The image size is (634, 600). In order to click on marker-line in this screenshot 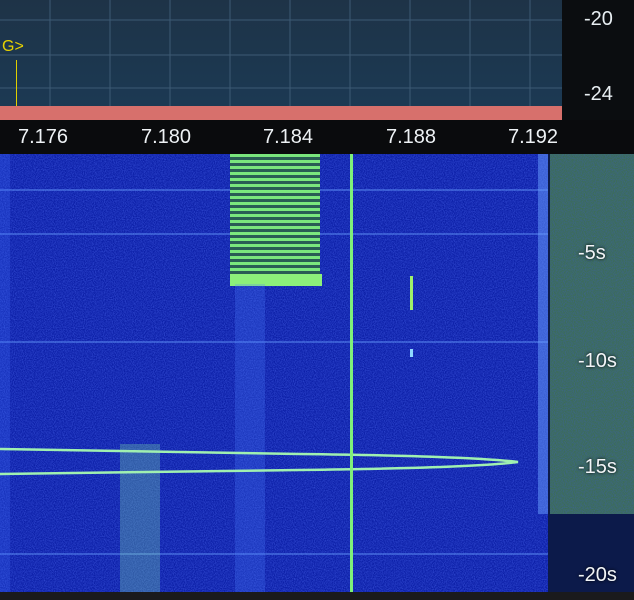, I will do `click(16, 85)`.